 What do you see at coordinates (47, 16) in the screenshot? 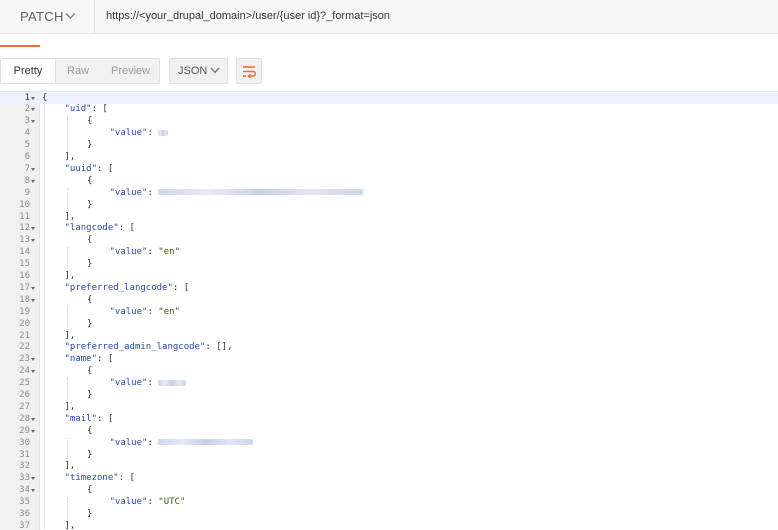
I see `method-select: PATCH` at bounding box center [47, 16].